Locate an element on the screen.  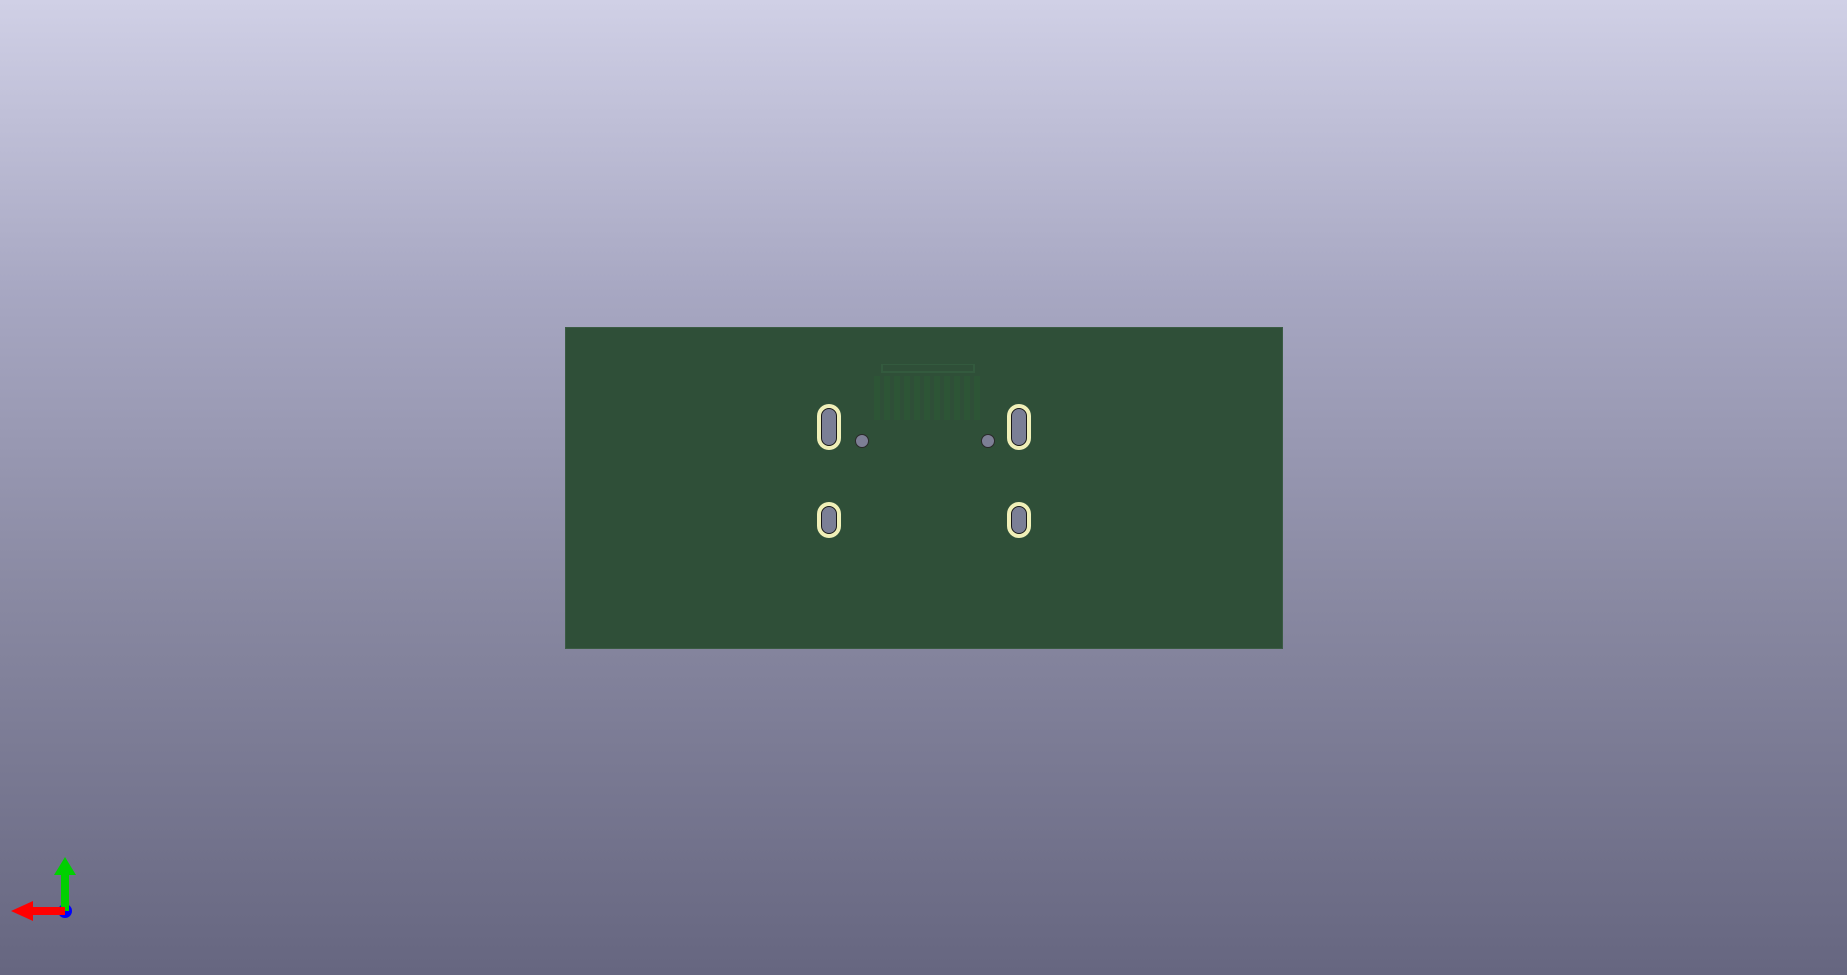
pcb-board is located at coordinates (924, 488).